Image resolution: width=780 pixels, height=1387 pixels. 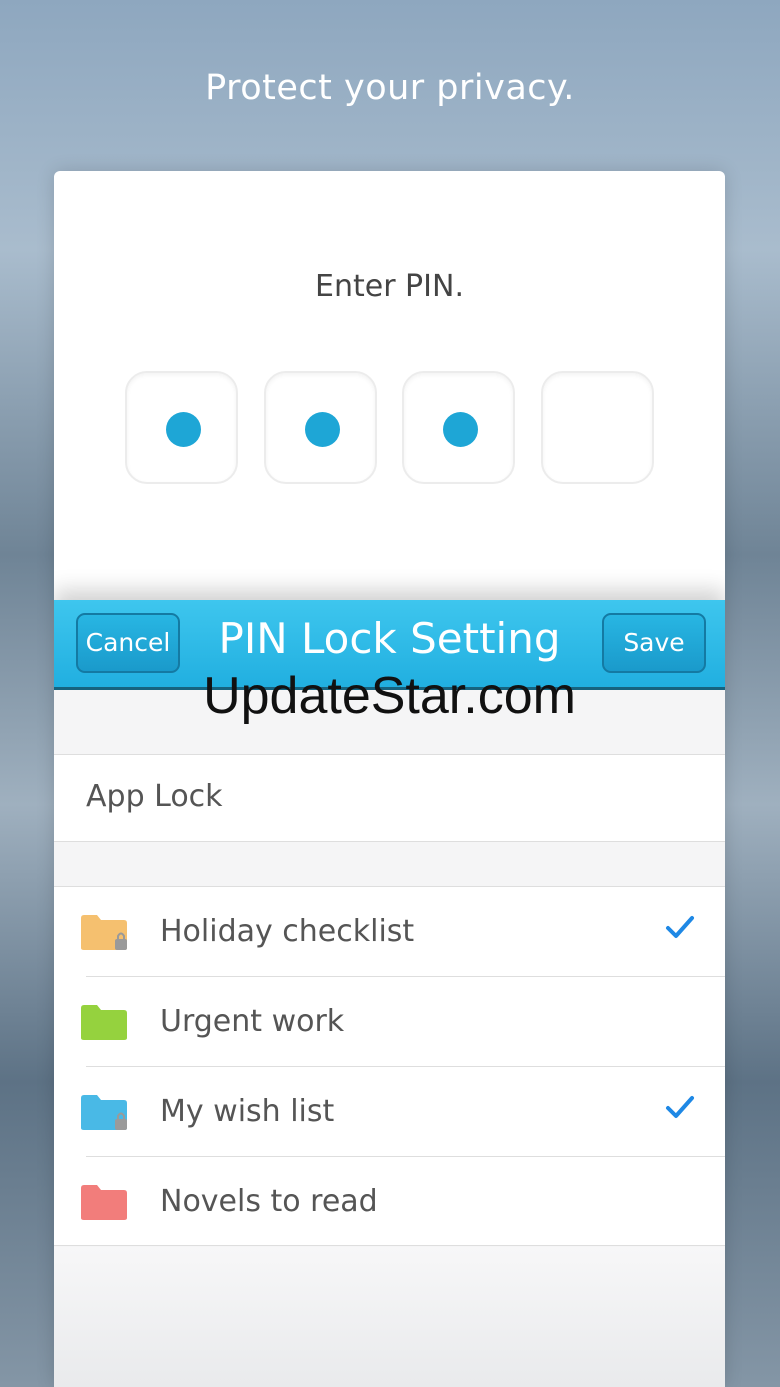 What do you see at coordinates (389, 1317) in the screenshot?
I see `sheet-footer` at bounding box center [389, 1317].